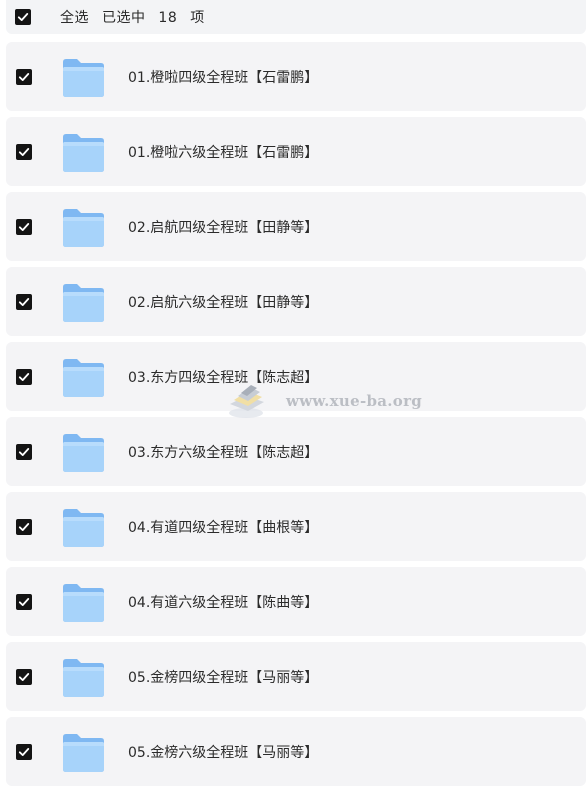  What do you see at coordinates (223, 527) in the screenshot?
I see `item-name: 04.有道四级全程班【曲根等】` at bounding box center [223, 527].